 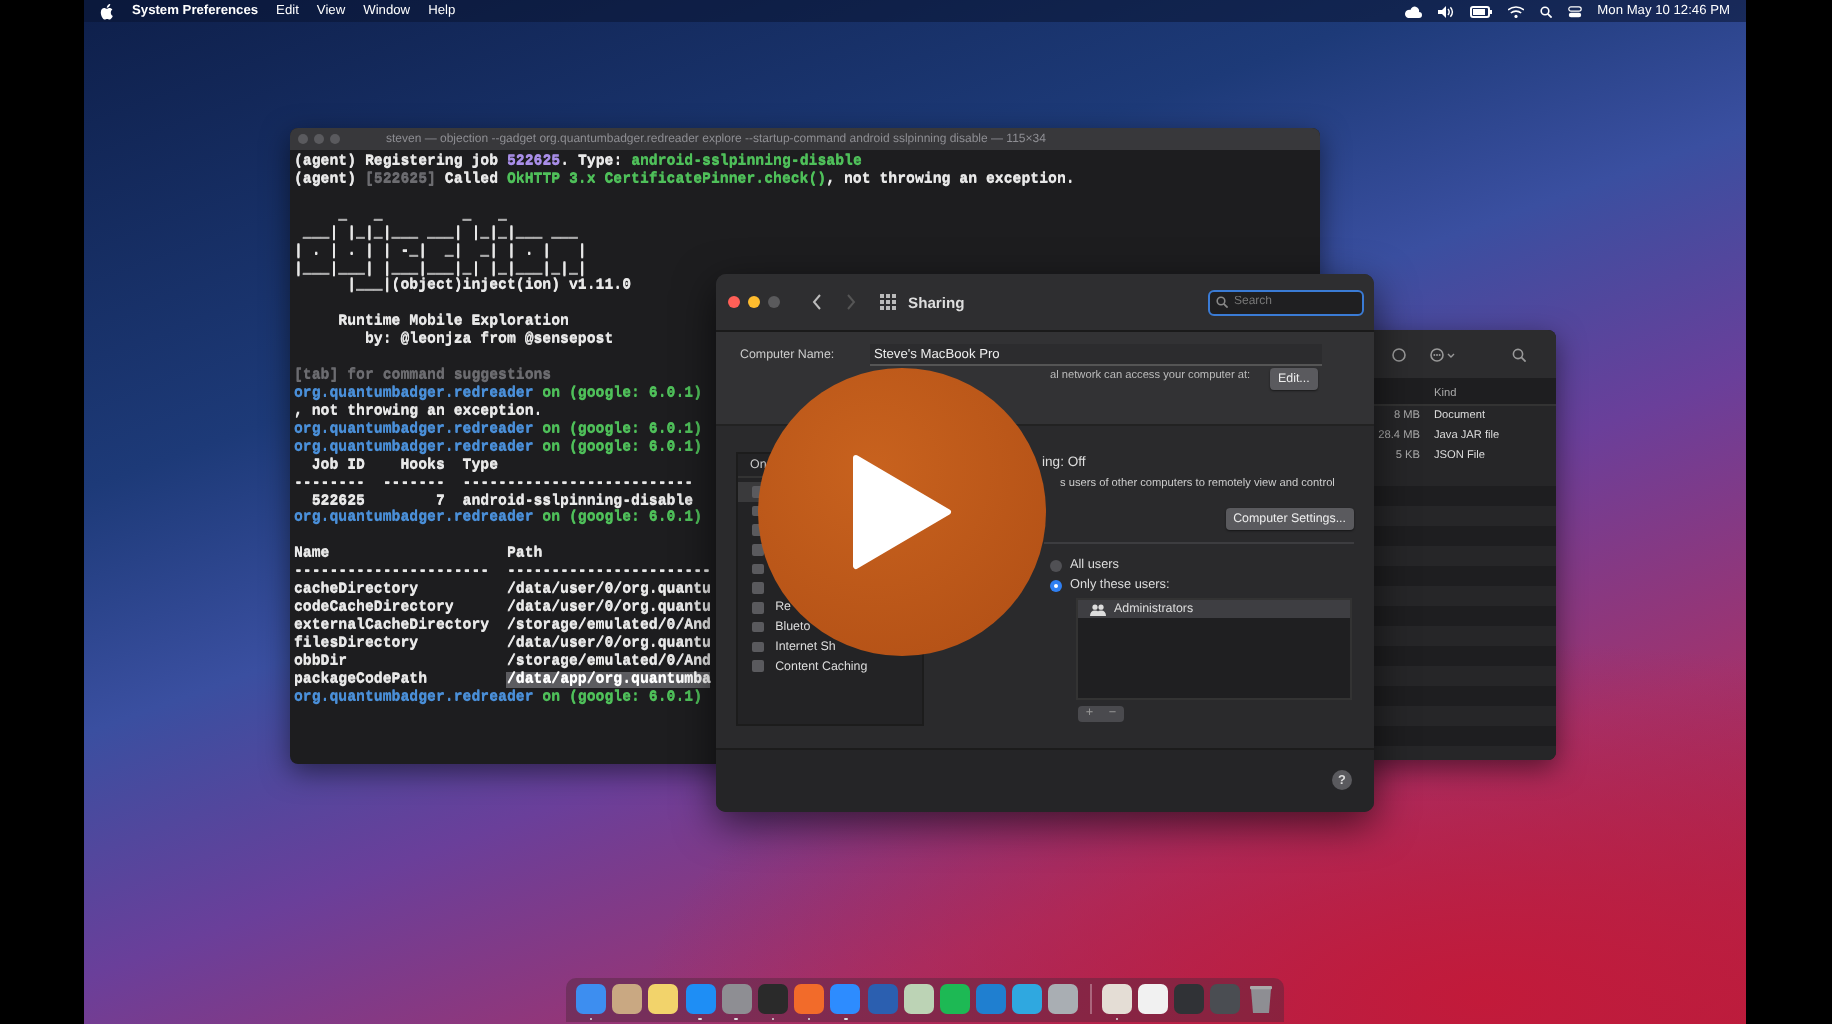 I want to click on wifi-icon, so click(x=1515, y=11).